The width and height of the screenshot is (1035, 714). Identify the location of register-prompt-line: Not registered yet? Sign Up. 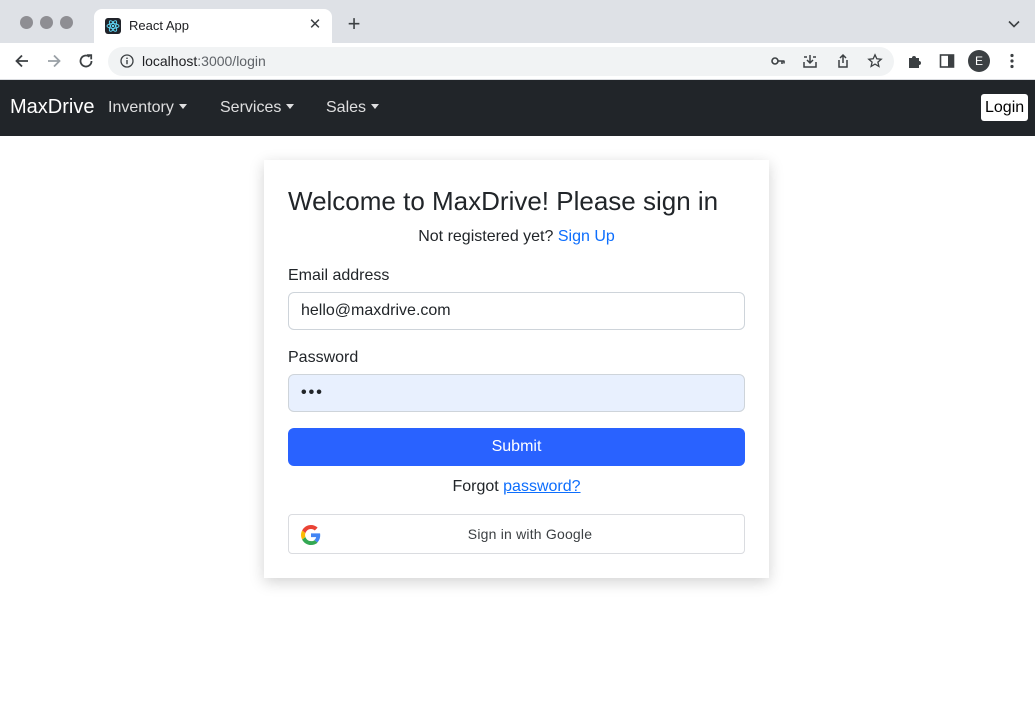
(516, 237).